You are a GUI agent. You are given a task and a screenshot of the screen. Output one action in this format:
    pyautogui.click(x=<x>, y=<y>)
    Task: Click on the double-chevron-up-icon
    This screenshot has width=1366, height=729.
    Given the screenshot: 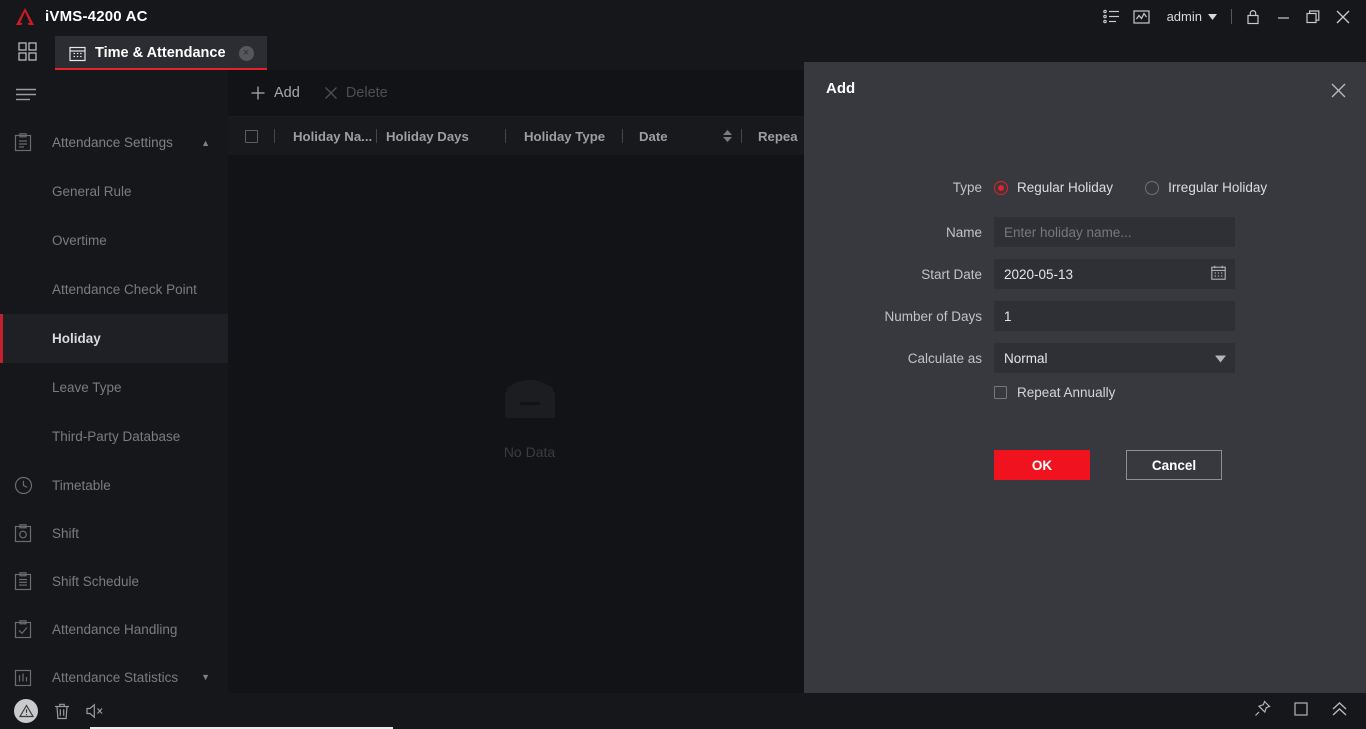 What is the action you would take?
    pyautogui.click(x=1339, y=711)
    